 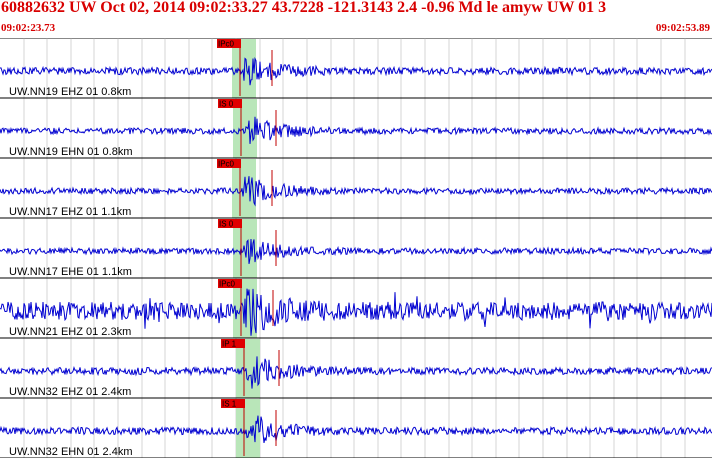 I want to click on trace-channel: IPc0 UW.NN19 EHZ 01 0.8km, so click(x=356, y=69).